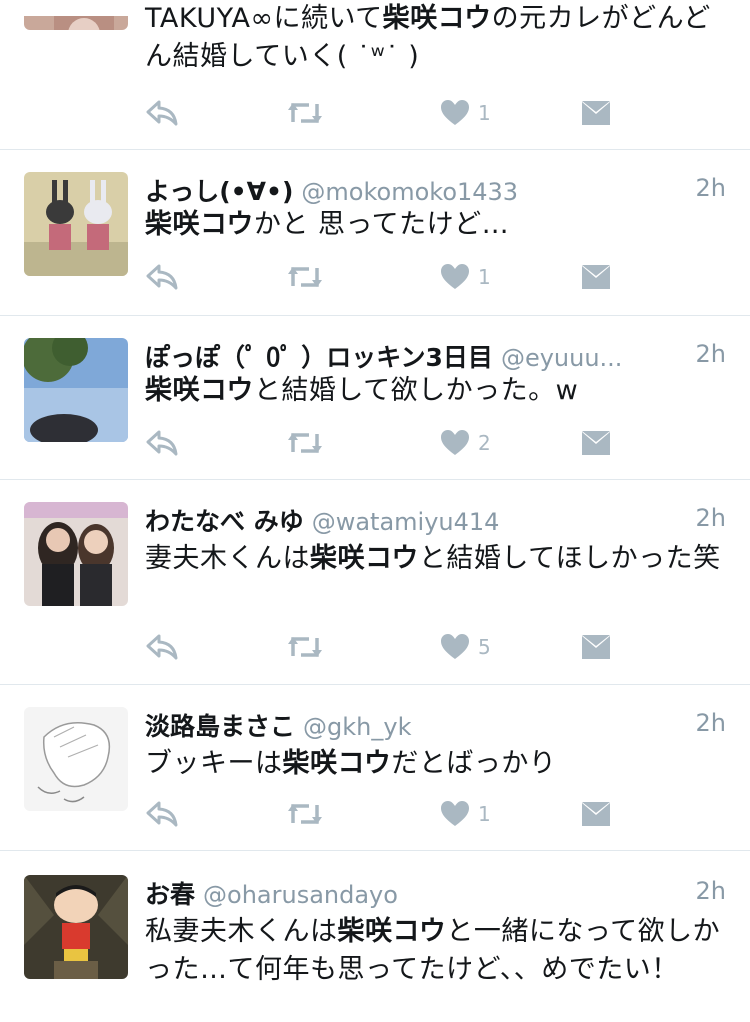 This screenshot has width=750, height=1022. What do you see at coordinates (219, 191) in the screenshot?
I see `display-name: よっし(•∀•)` at bounding box center [219, 191].